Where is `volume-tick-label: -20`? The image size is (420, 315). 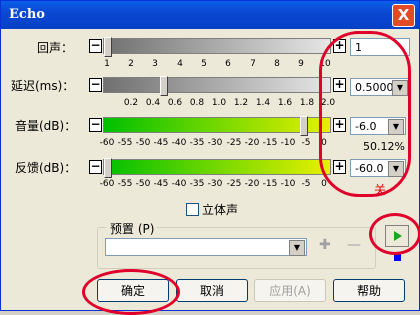 volume-tick-label: -20 is located at coordinates (252, 143).